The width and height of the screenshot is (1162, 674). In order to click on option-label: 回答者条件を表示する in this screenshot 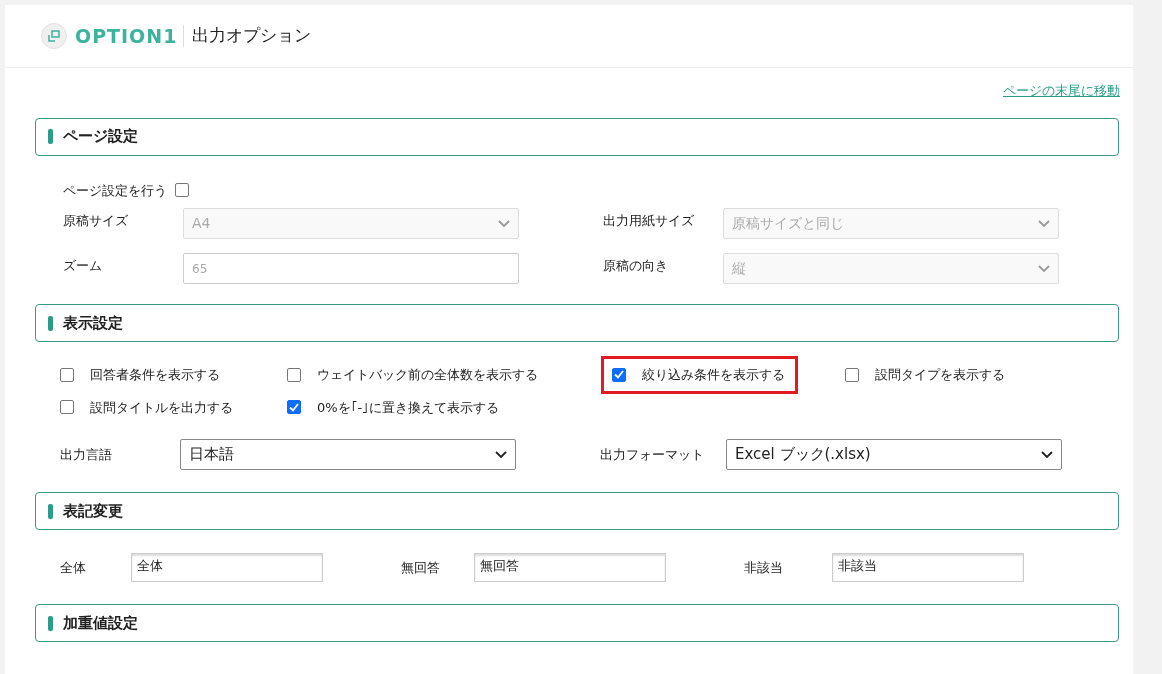, I will do `click(155, 375)`.